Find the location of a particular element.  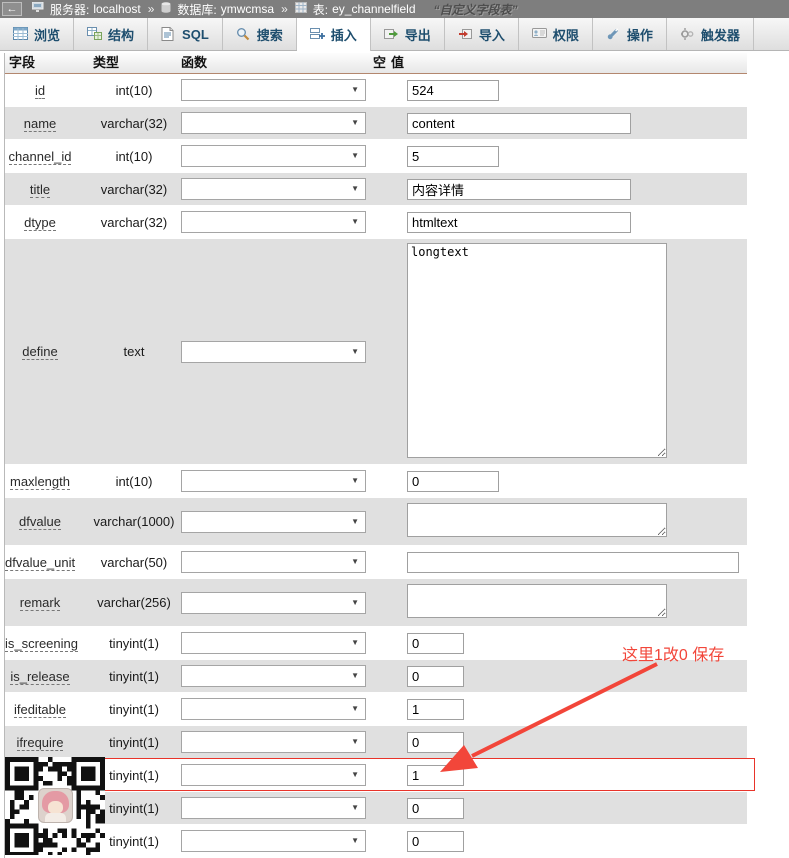

header-type: 类型 is located at coordinates (106, 62).